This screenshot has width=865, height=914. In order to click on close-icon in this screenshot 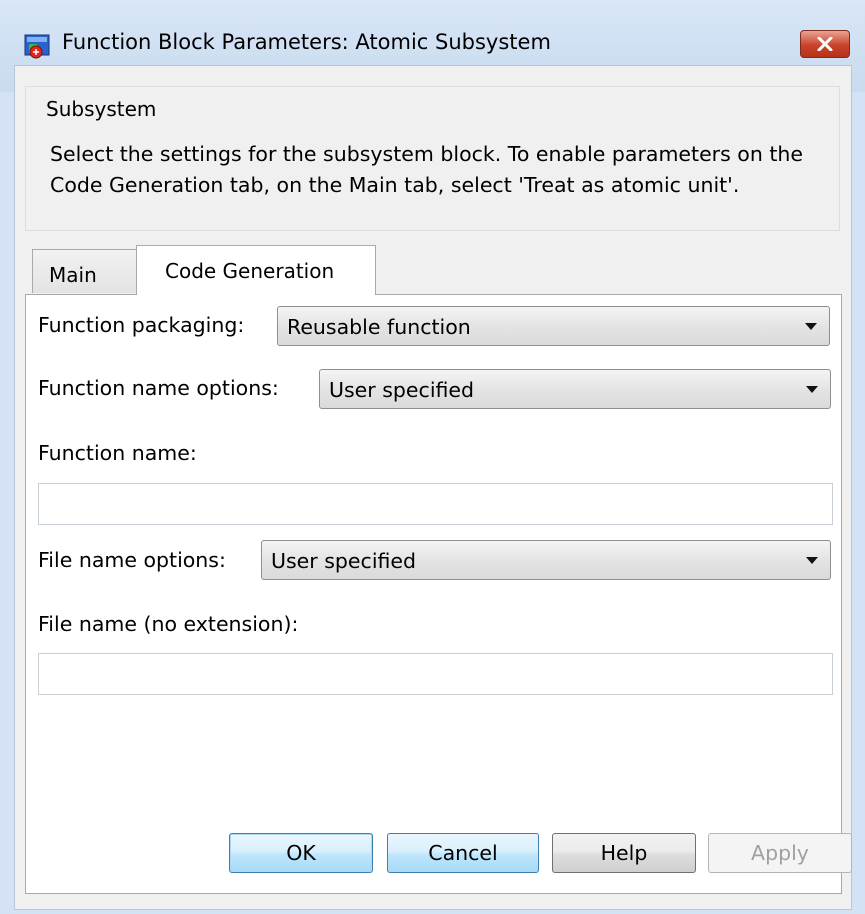, I will do `click(825, 44)`.